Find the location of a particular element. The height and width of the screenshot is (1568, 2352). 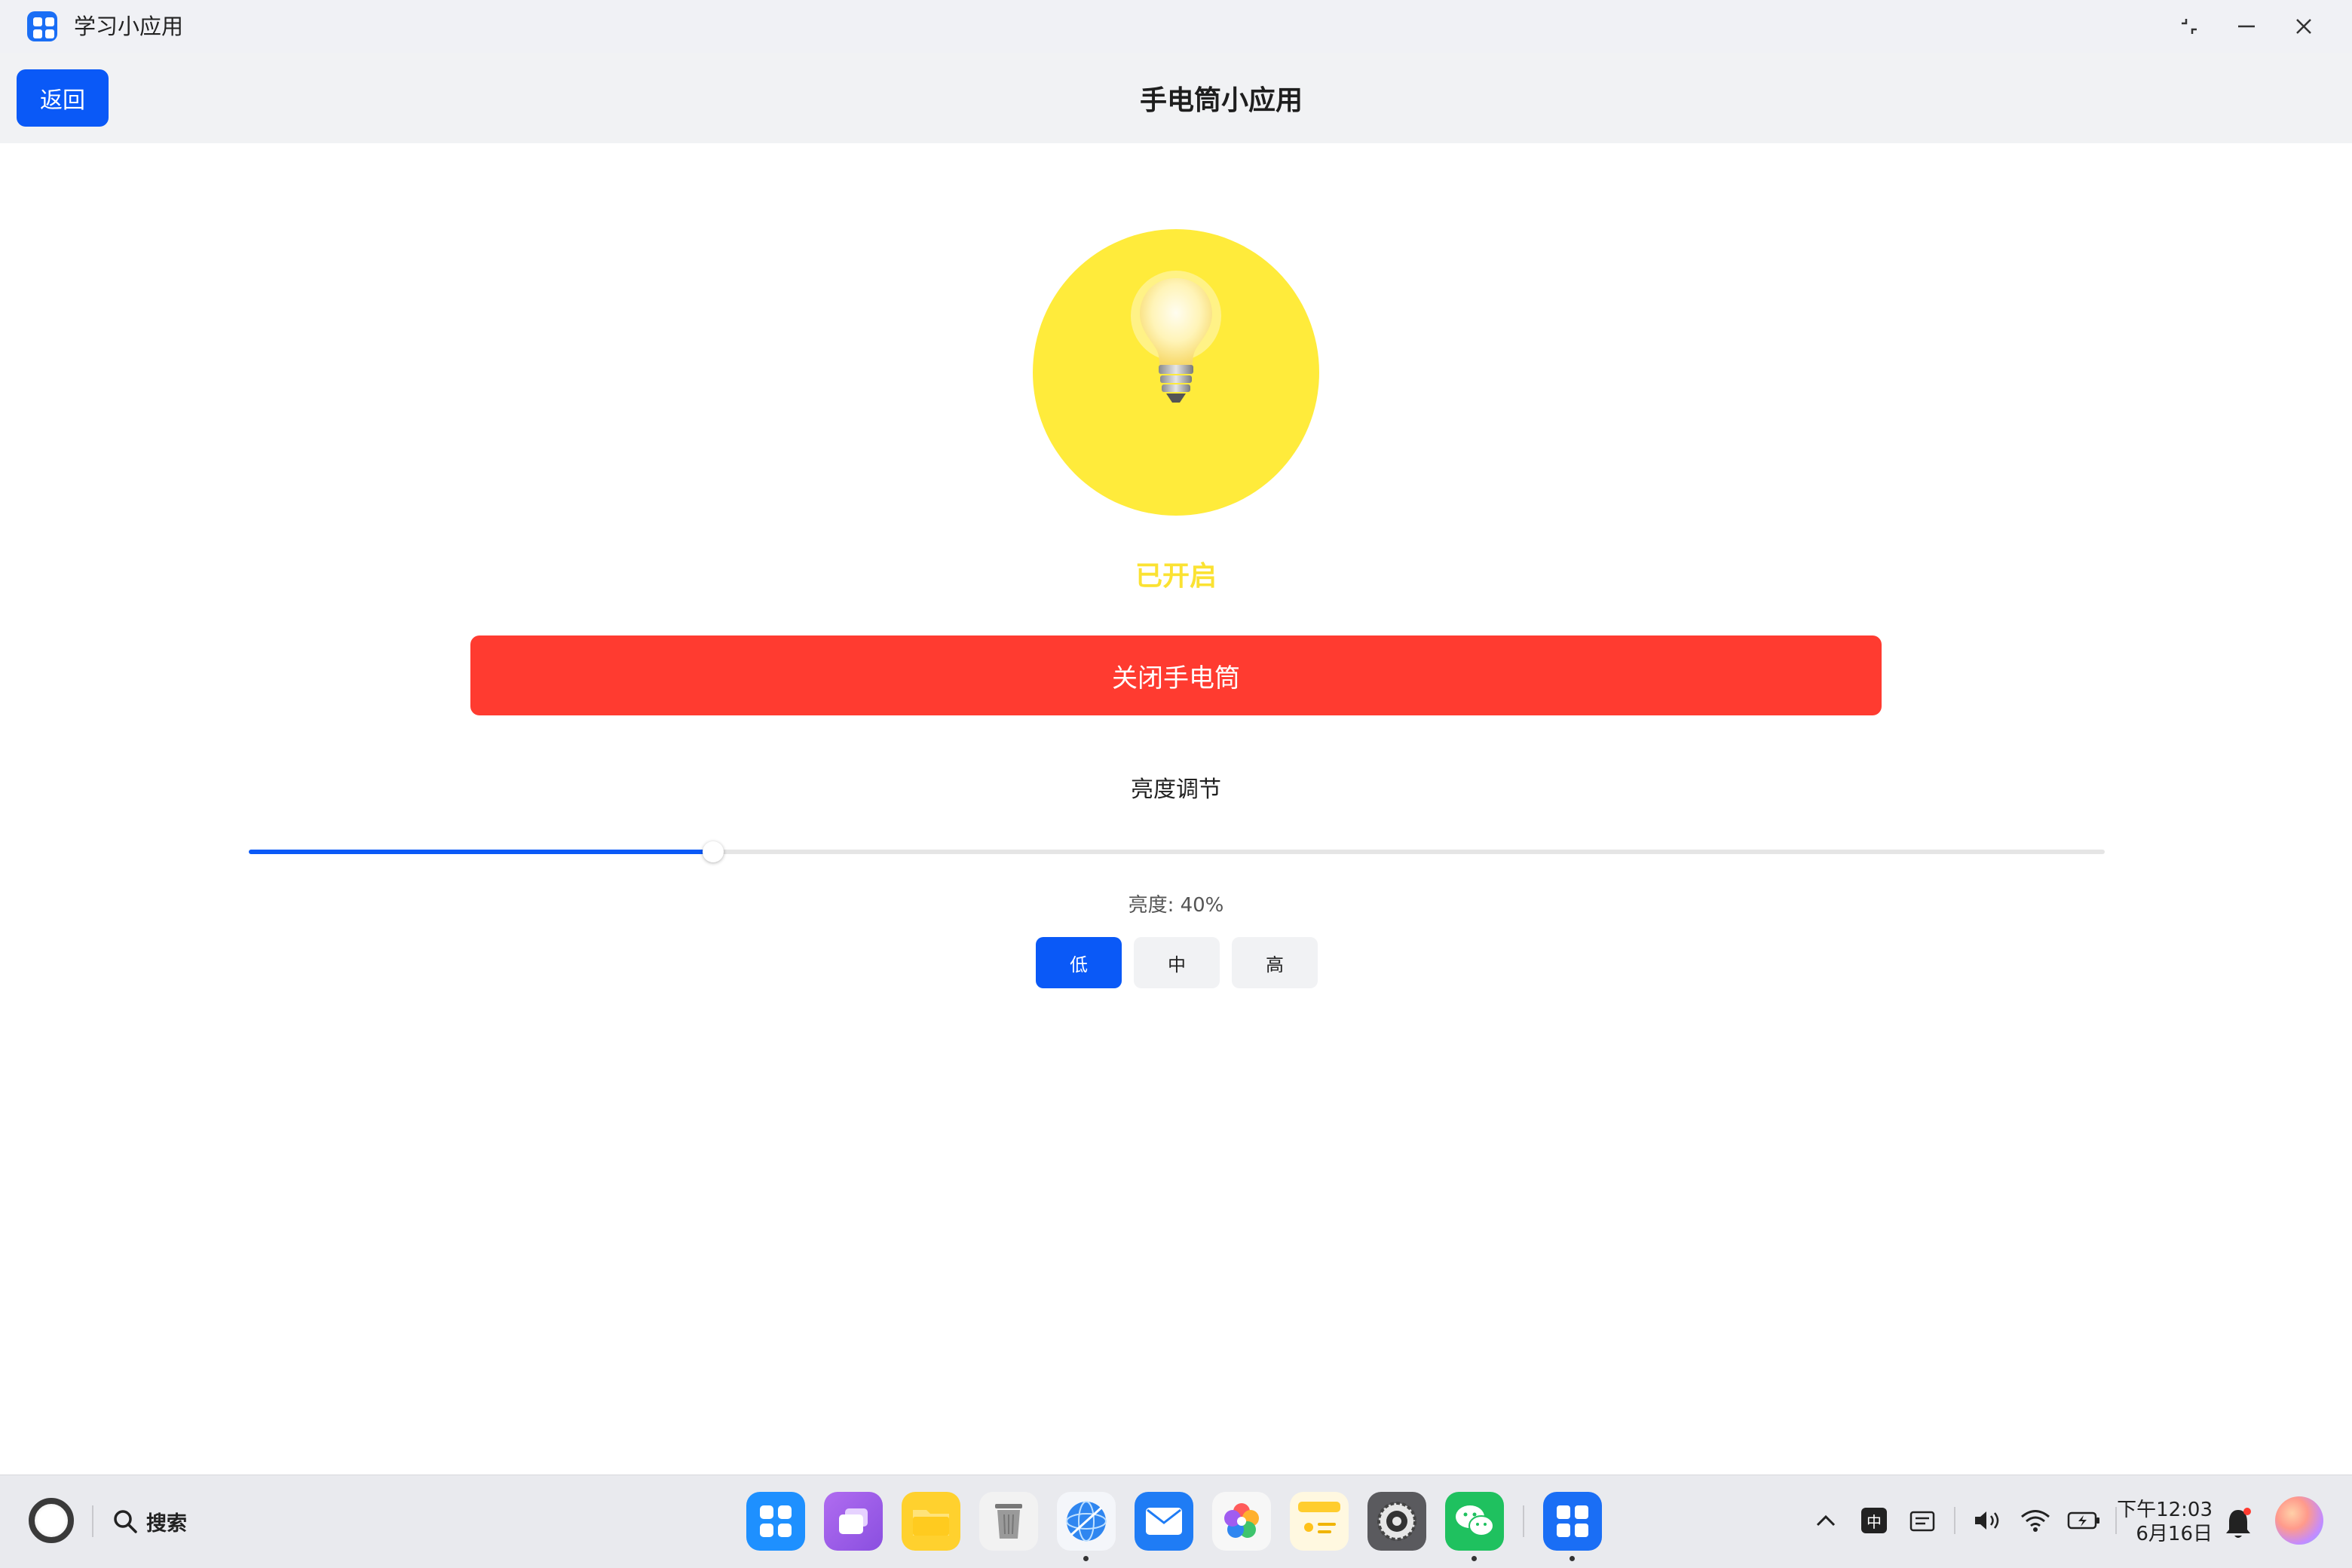

minimize-window-icon is located at coordinates (2246, 26).